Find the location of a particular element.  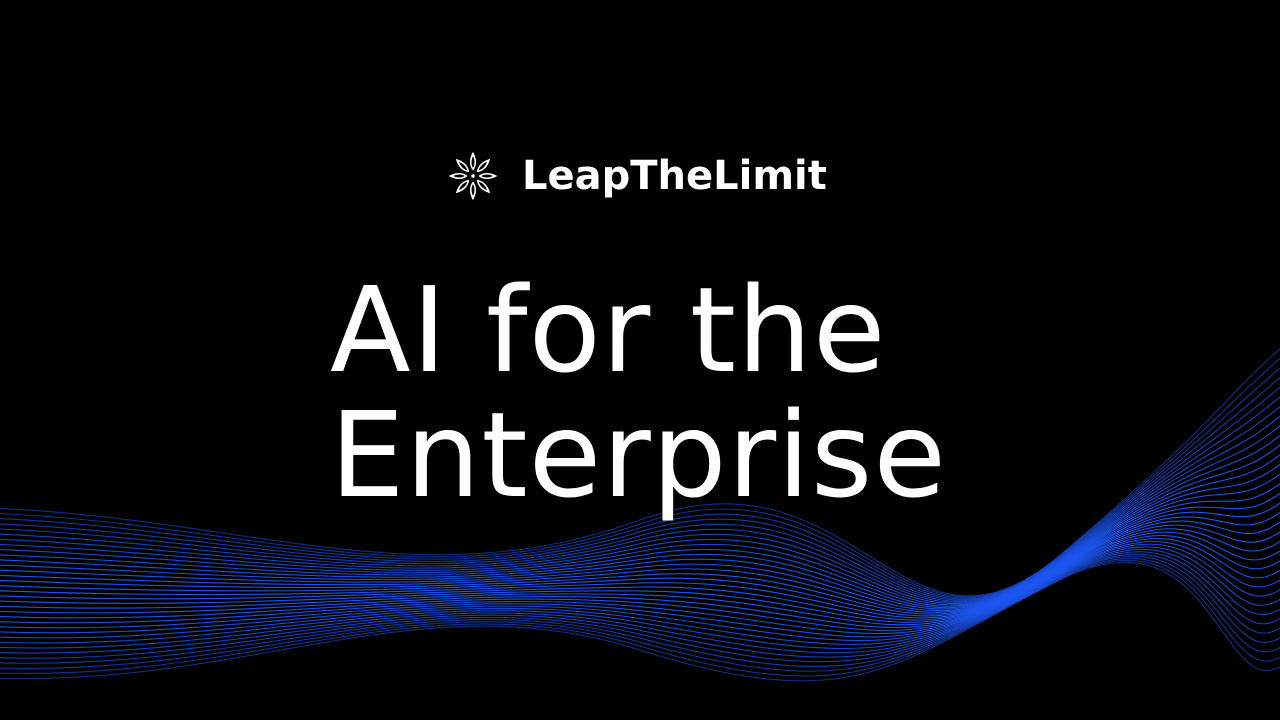

brand-logo: LeapTheLimit is located at coordinates (636, 176).